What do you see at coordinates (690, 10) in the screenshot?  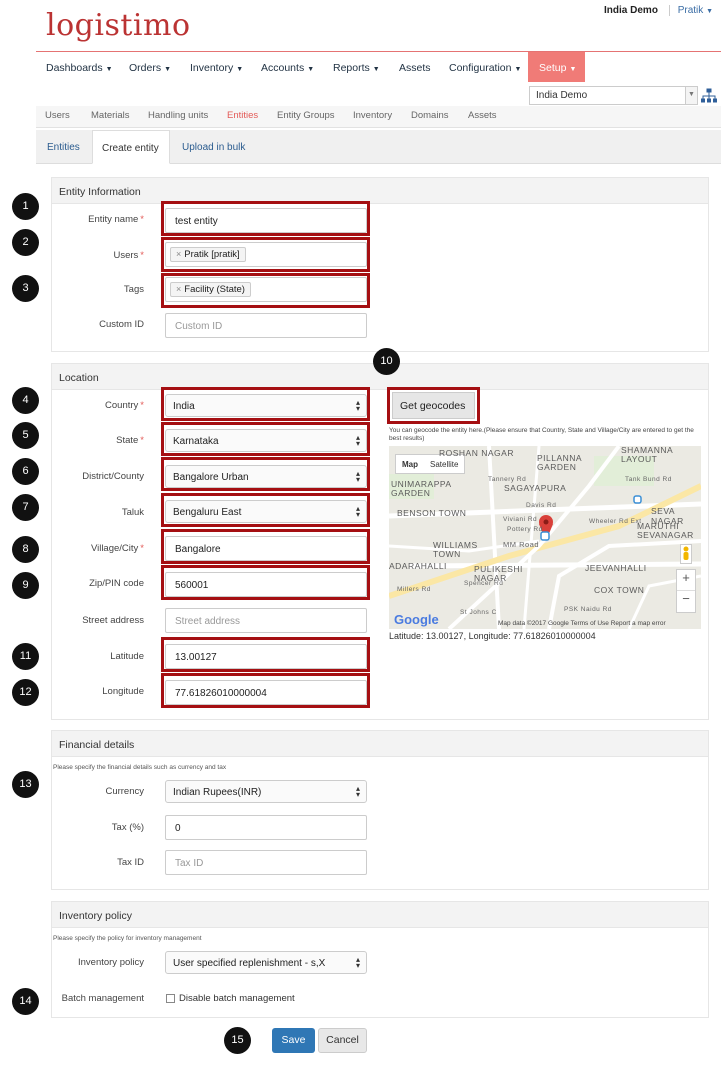 I see `user-menu: Pratik ▼` at bounding box center [690, 10].